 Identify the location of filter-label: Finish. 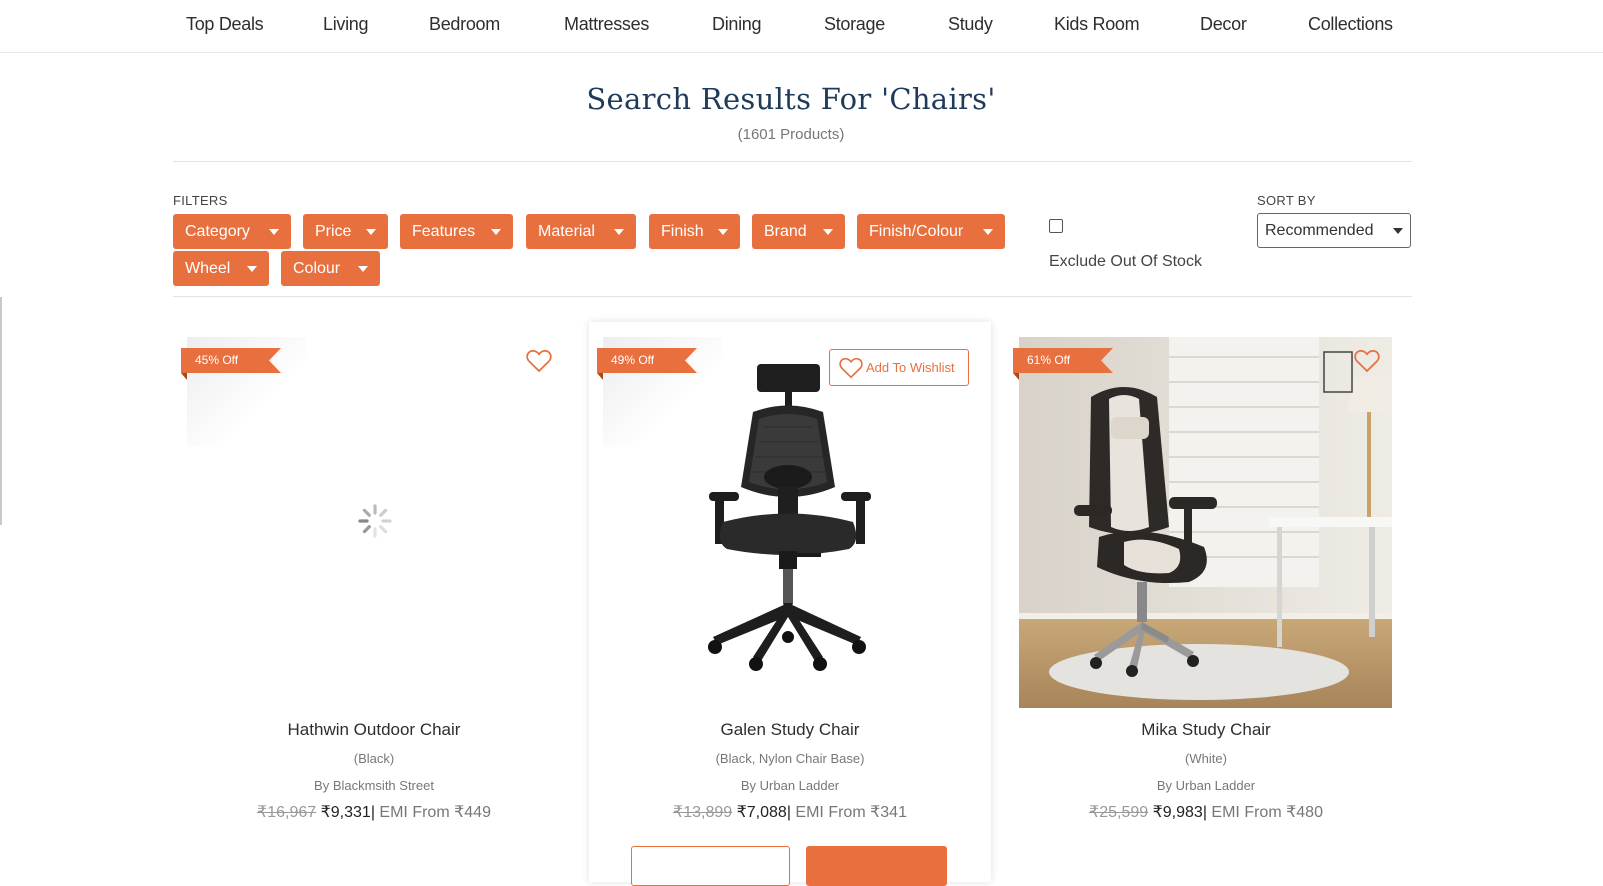
(682, 231).